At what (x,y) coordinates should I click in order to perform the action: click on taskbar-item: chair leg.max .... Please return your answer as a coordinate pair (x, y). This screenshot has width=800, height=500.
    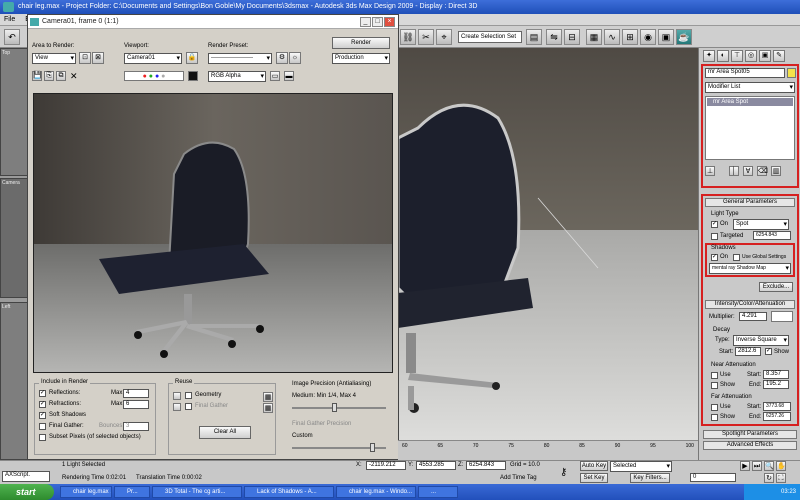
    Looking at the image, I should click on (86, 492).